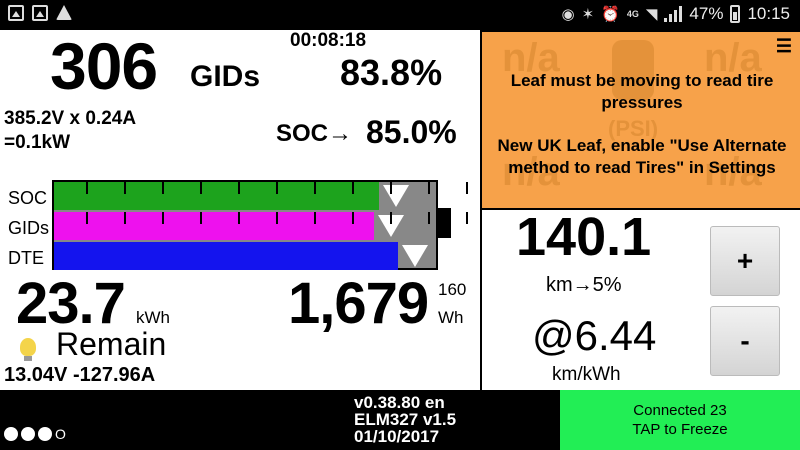 This screenshot has height=450, width=800. I want to click on wh-unit: Wh, so click(451, 317).